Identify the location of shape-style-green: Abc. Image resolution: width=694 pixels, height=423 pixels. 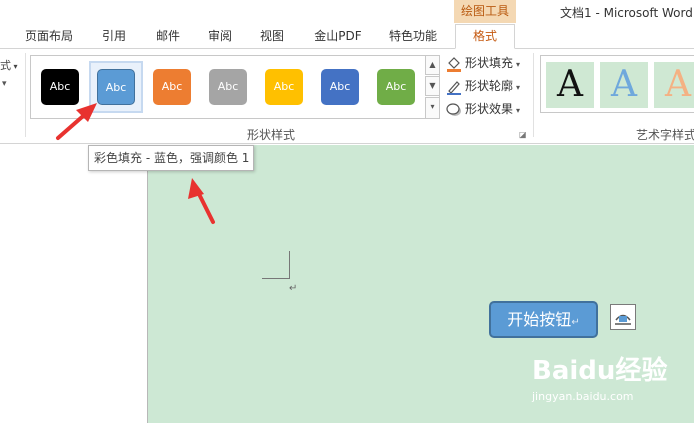
(396, 87).